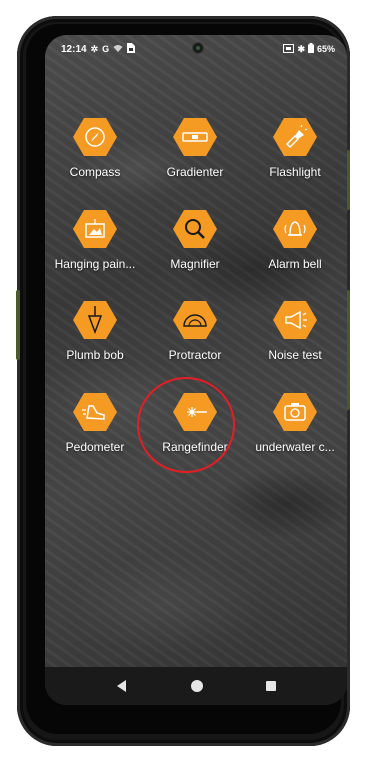 The width and height of the screenshot is (365, 760). I want to click on magnifier-icon, so click(195, 229).